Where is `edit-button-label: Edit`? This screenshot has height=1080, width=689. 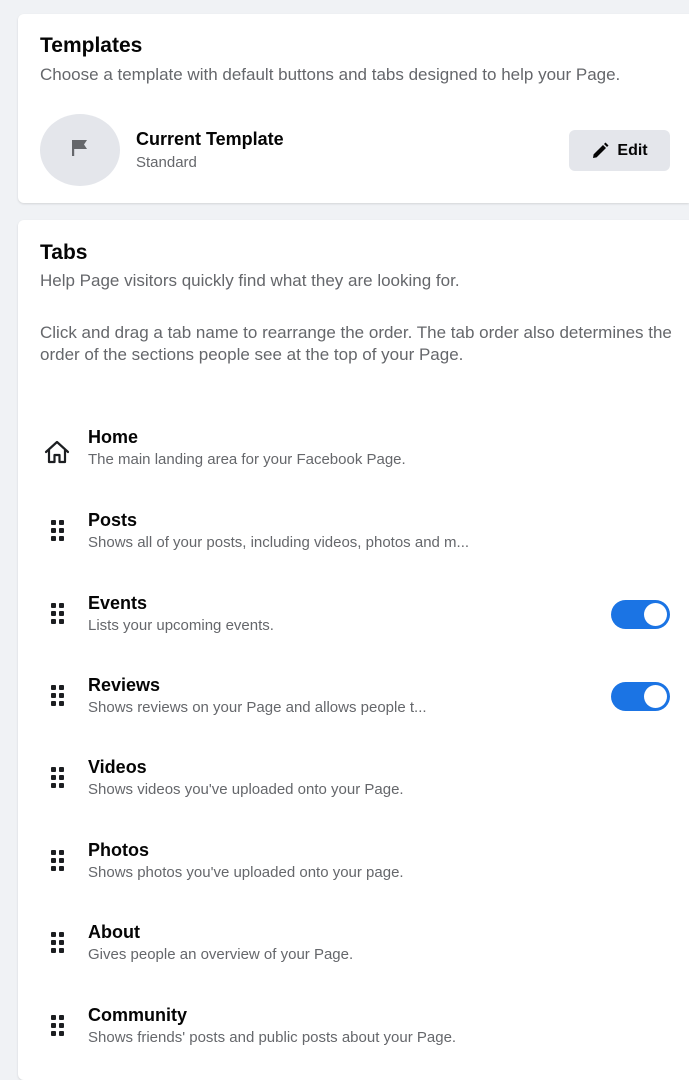
edit-button-label: Edit is located at coordinates (632, 150).